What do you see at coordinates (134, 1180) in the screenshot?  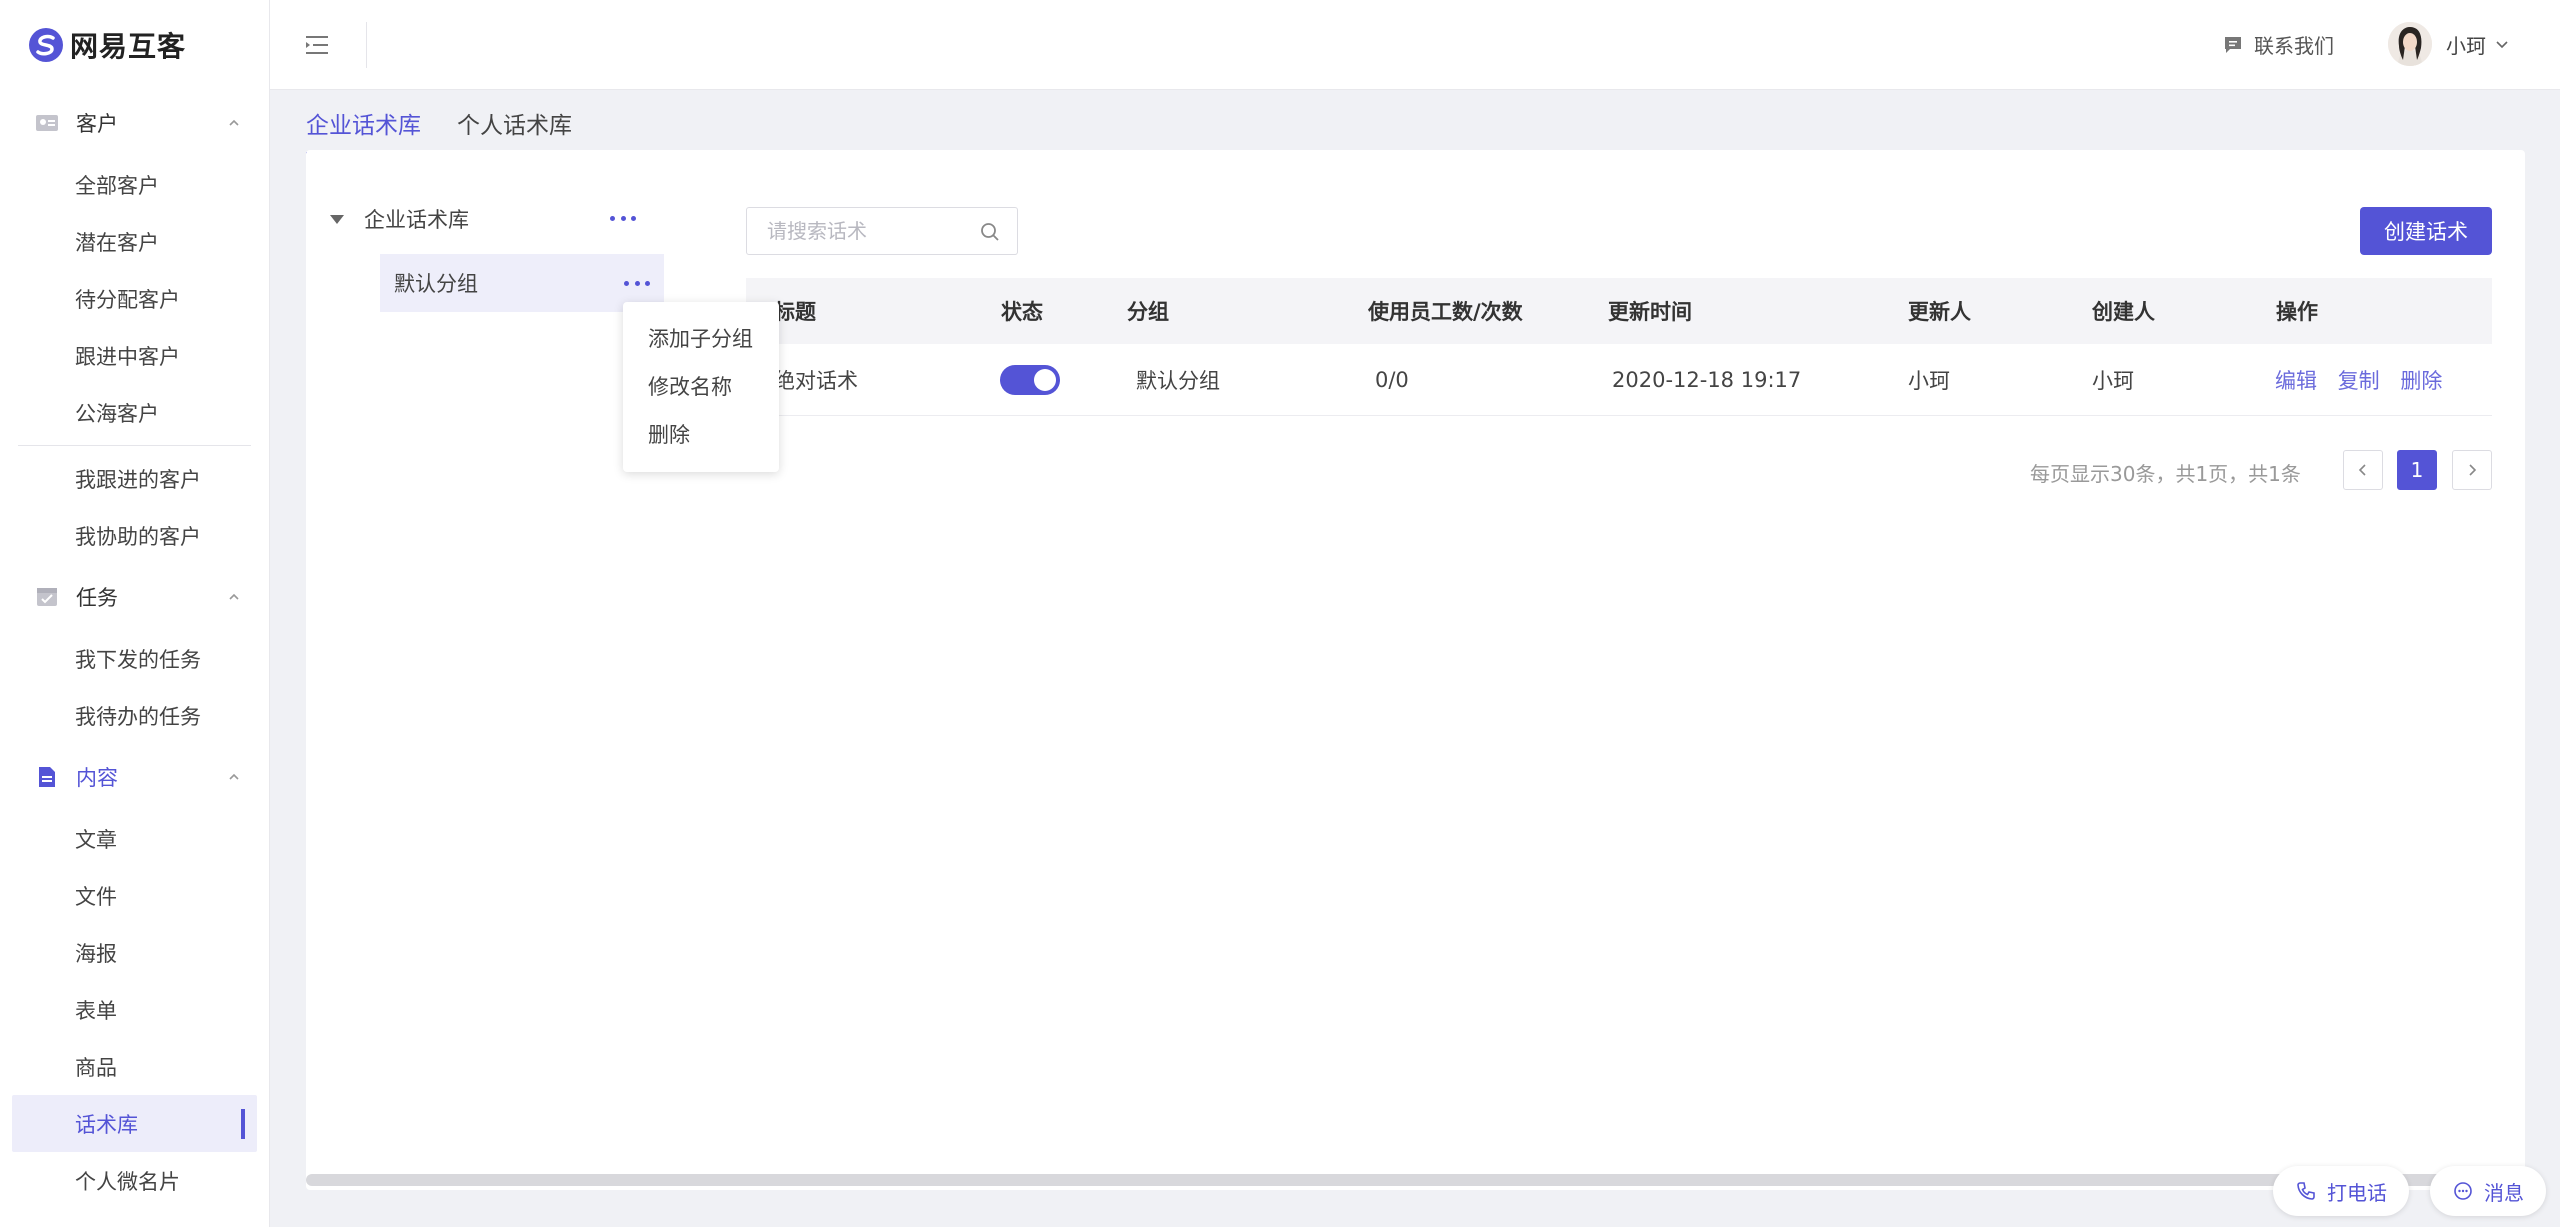 I see `sidebar-item-personal-card: 个人微名片` at bounding box center [134, 1180].